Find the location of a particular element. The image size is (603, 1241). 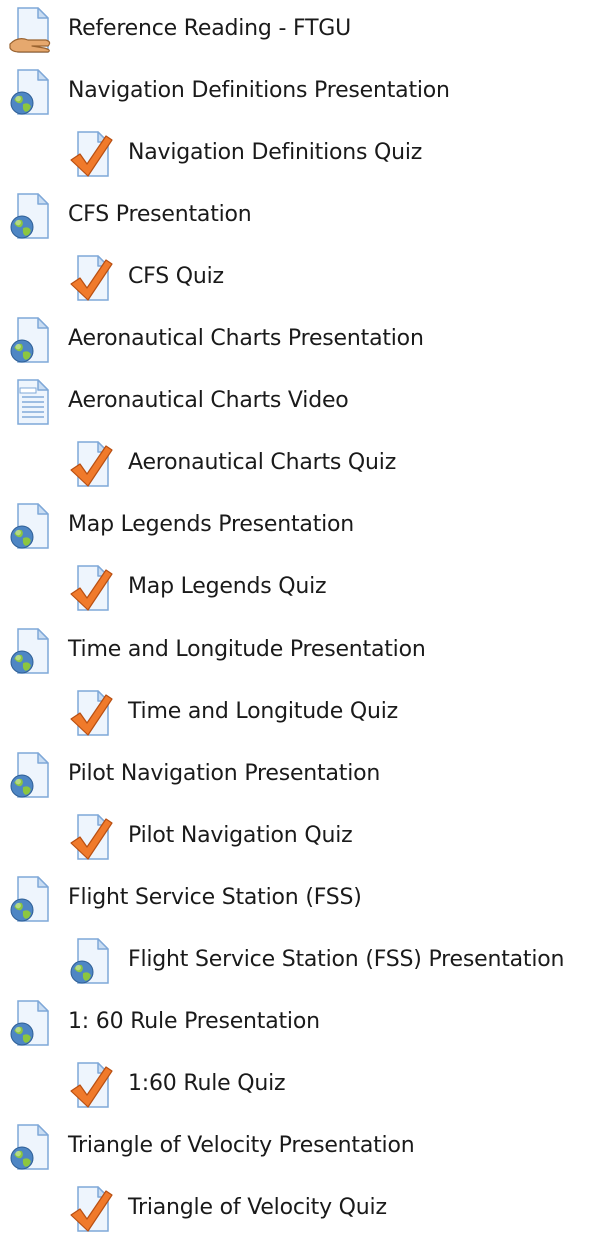

activity-item-quiz: Pilot Navigation Quiz is located at coordinates (301, 838).